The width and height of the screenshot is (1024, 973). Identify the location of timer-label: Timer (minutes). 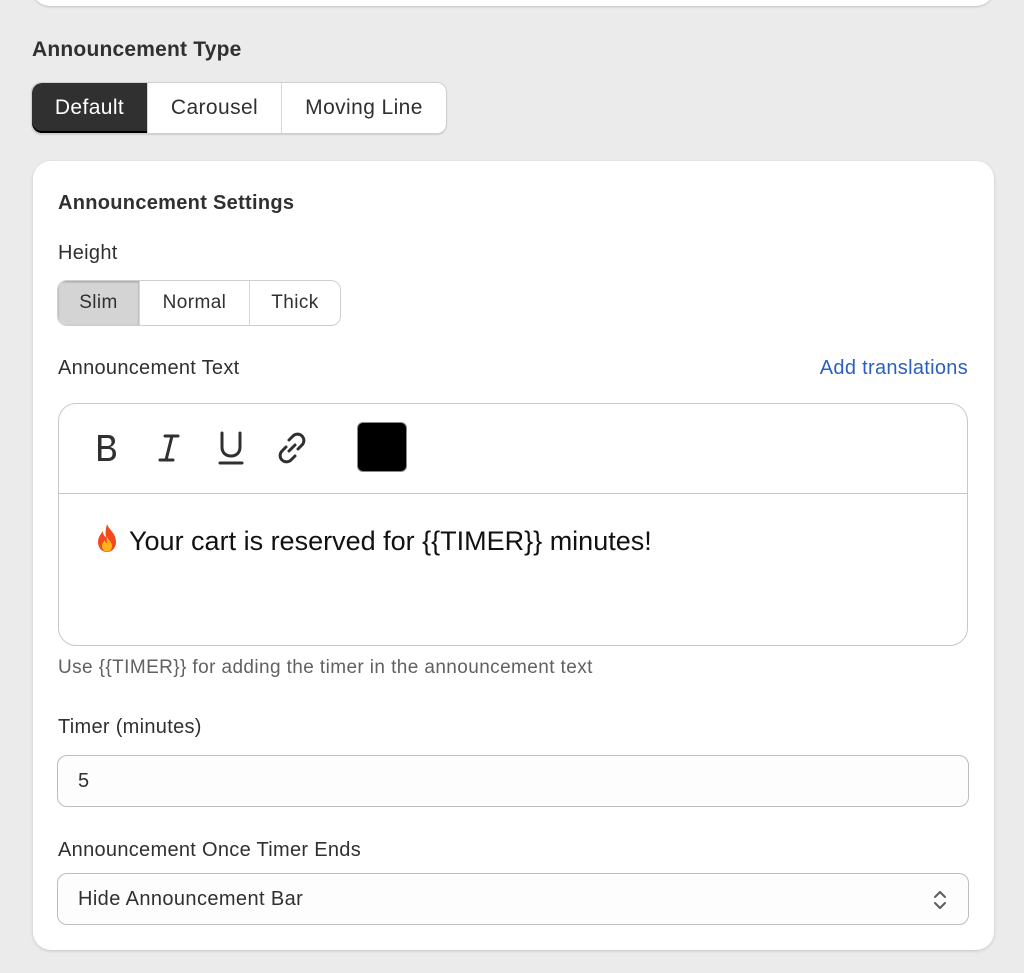
(130, 727).